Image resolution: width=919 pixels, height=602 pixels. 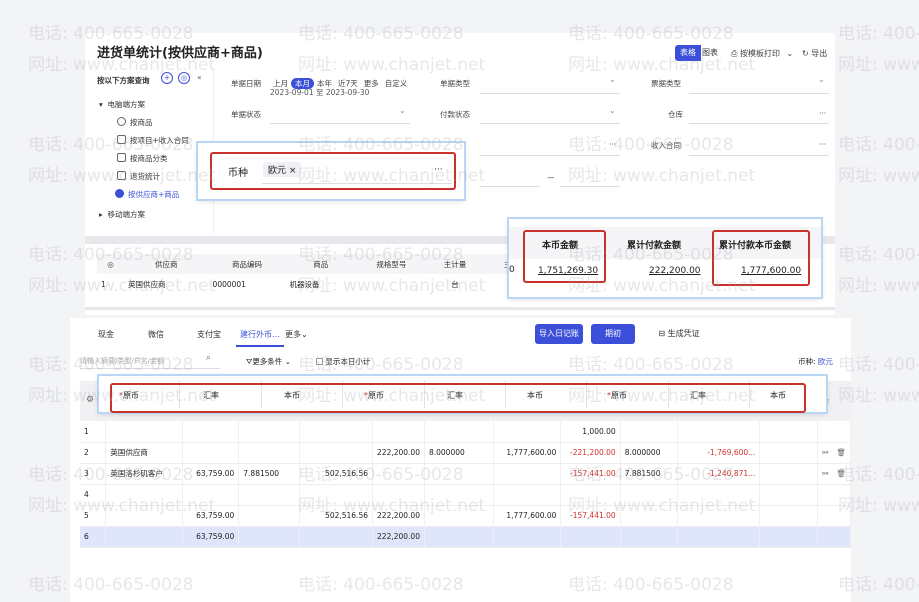 I want to click on column-header: 供应商, so click(x=166, y=264).